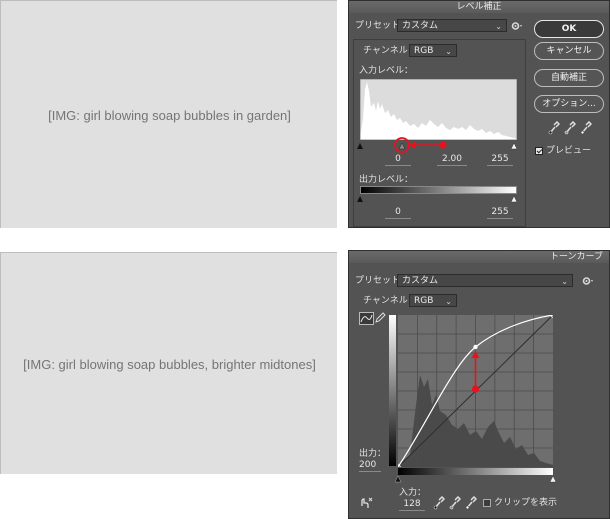 Image resolution: width=610 pixels, height=519 pixels. What do you see at coordinates (569, 29) in the screenshot?
I see `ok-button: OK` at bounding box center [569, 29].